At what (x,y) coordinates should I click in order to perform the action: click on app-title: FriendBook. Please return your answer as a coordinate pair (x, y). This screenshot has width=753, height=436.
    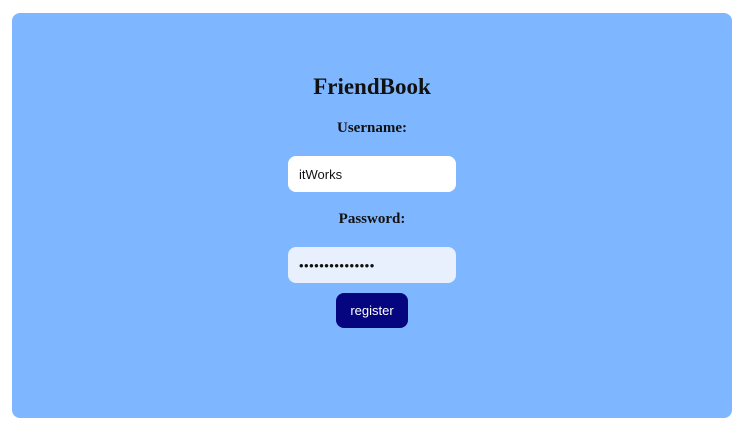
    Looking at the image, I should click on (372, 86).